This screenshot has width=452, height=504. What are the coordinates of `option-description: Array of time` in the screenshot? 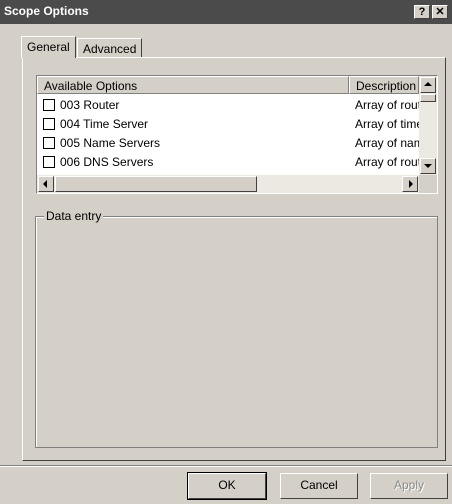 It's located at (387, 124).